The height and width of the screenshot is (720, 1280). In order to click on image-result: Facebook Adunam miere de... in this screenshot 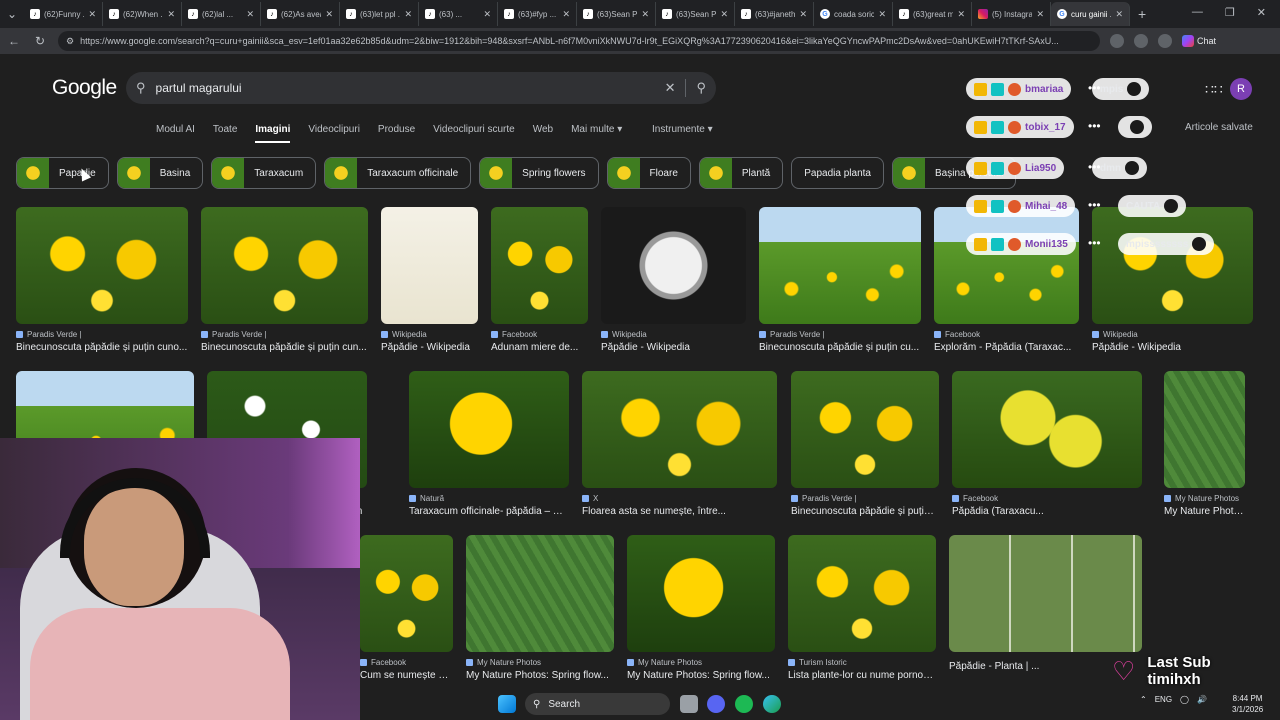, I will do `click(539, 280)`.